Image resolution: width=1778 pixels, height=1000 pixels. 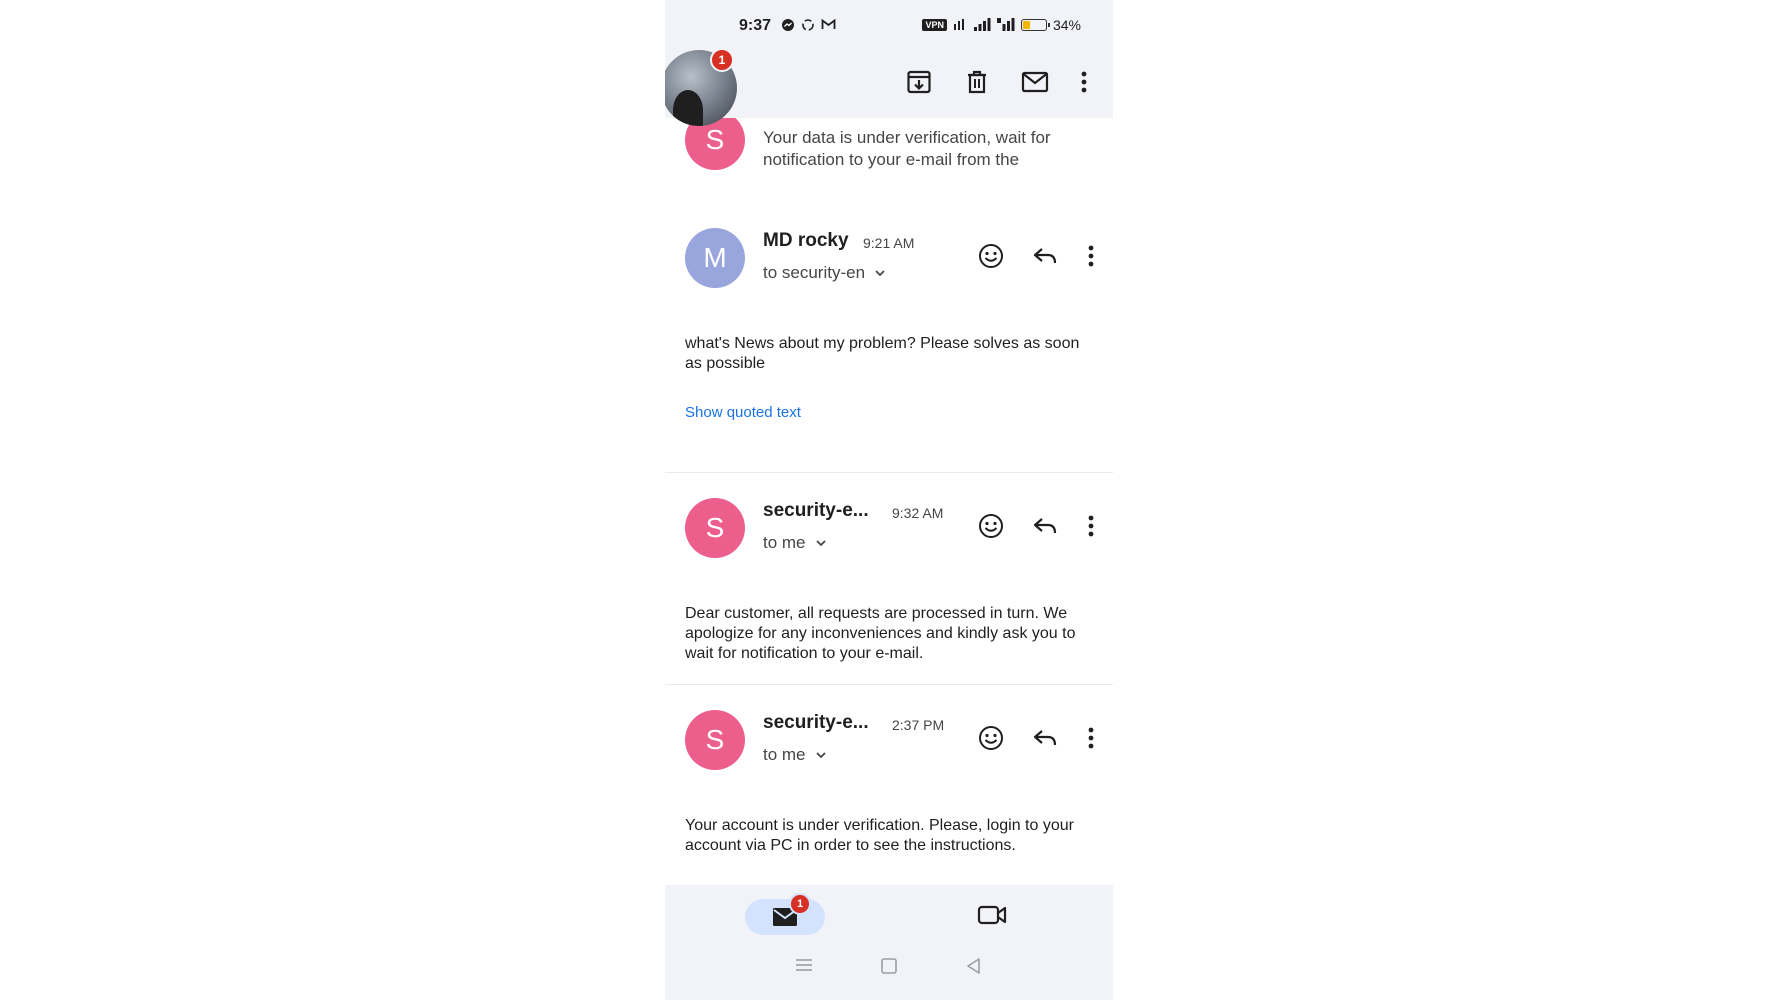 I want to click on show-quoted-text-link: Show quoted text, so click(x=743, y=412).